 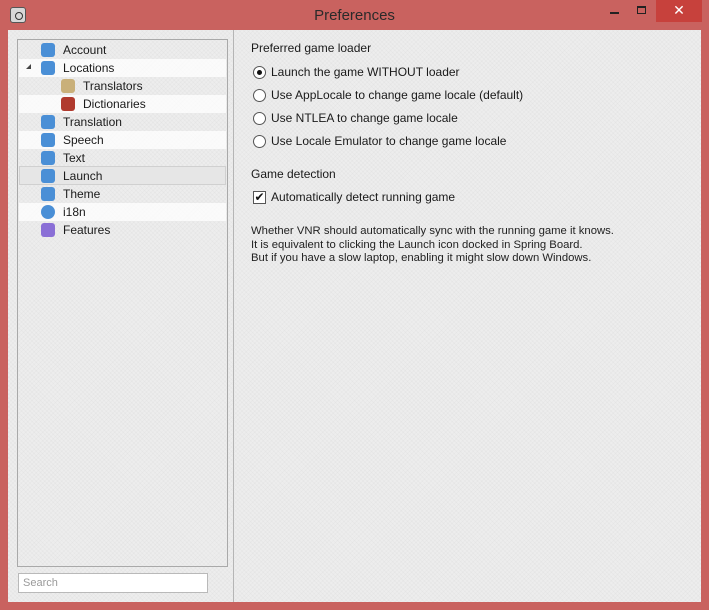 I want to click on sidebar-item-text: Text, so click(x=122, y=158).